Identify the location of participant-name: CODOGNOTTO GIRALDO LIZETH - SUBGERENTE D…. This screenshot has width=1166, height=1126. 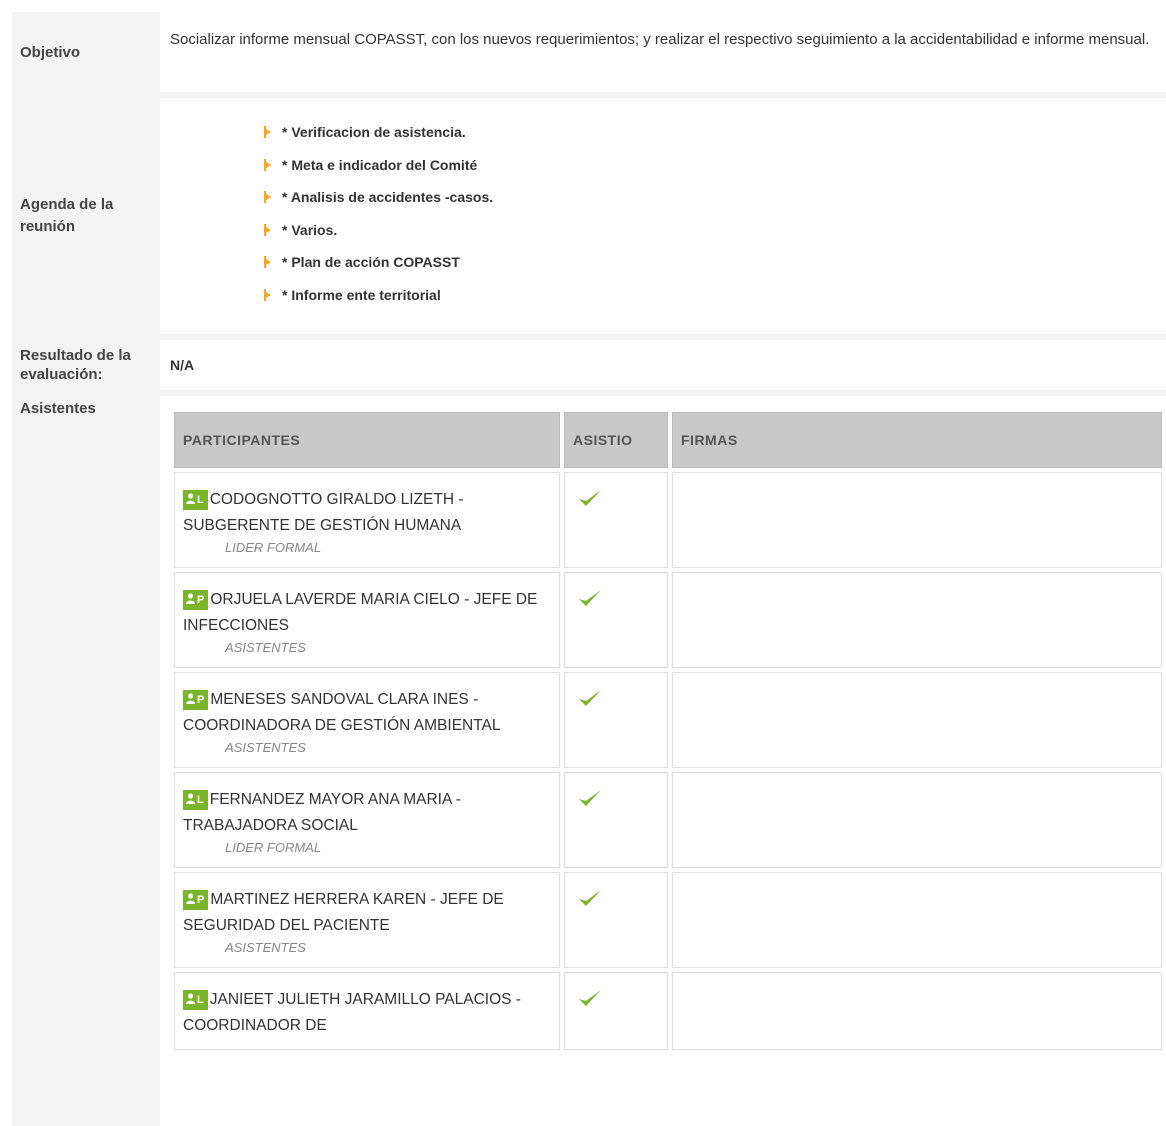
(323, 512).